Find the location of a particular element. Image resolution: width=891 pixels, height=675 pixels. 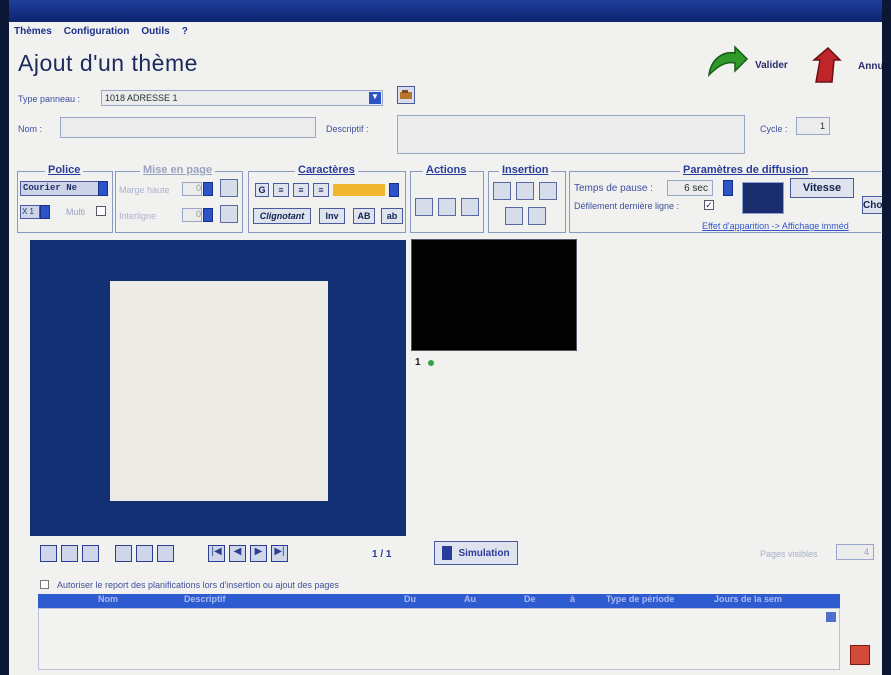

interligne-spinner is located at coordinates (208, 215).